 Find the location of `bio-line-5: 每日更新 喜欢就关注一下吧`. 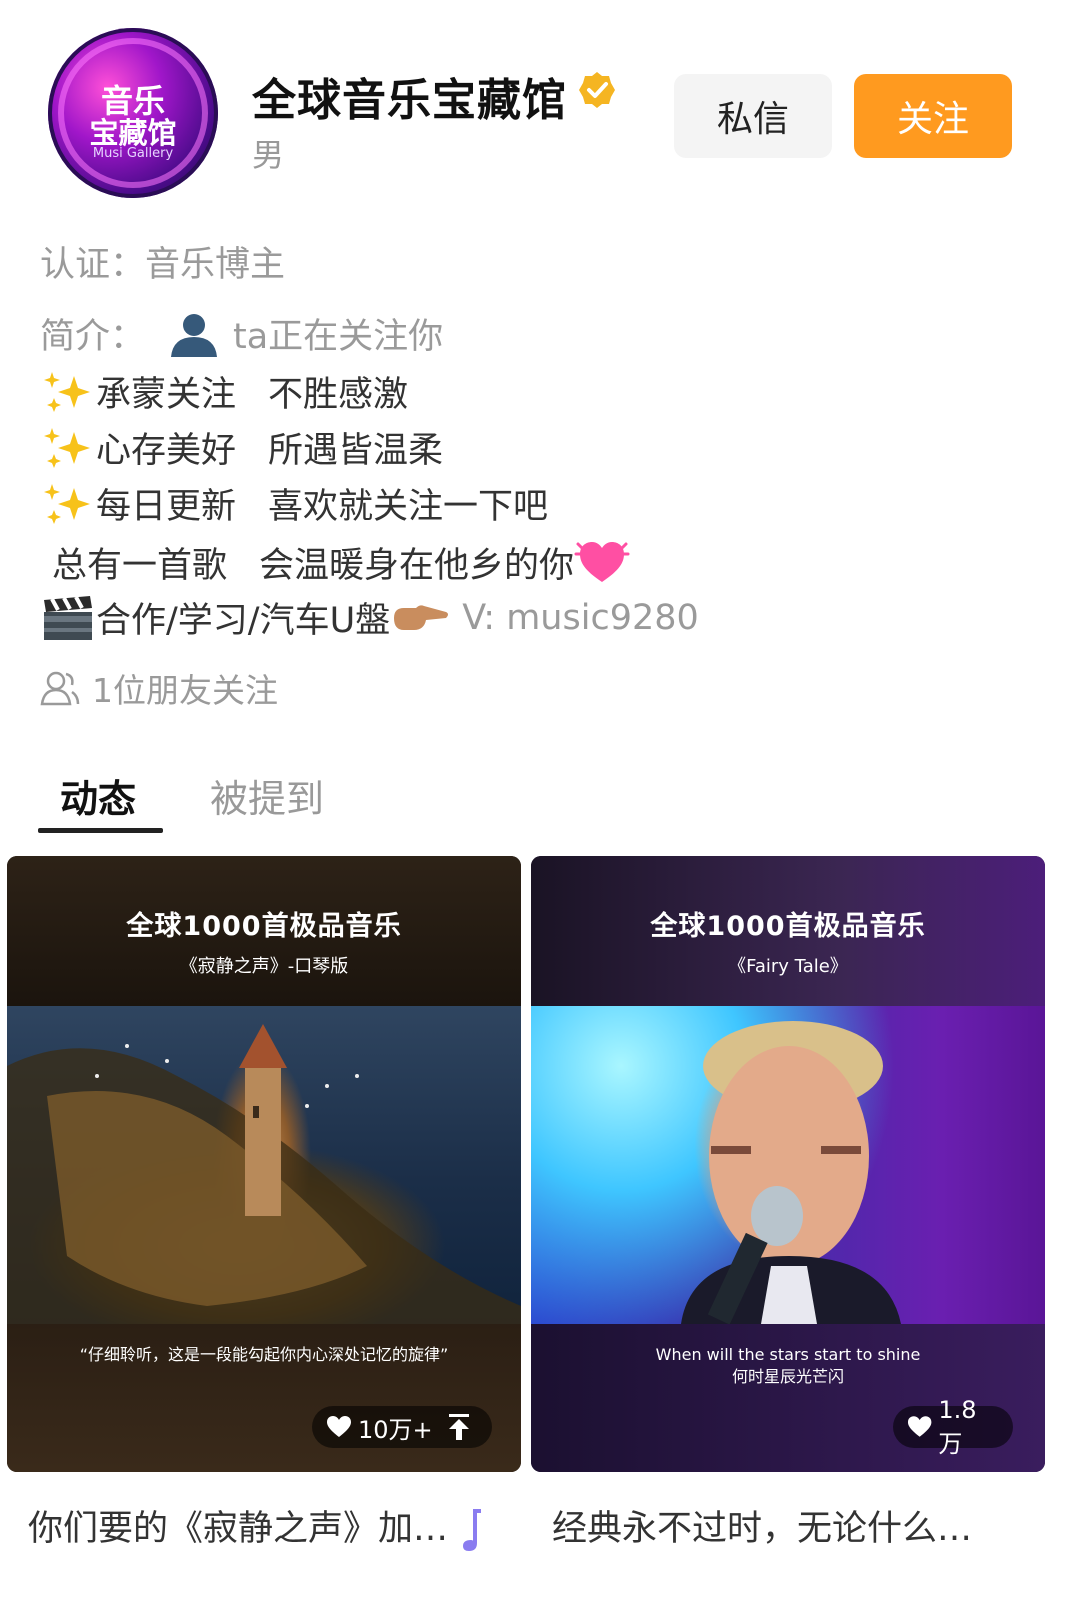

bio-line-5: 每日更新 喜欢就关注一下吧 is located at coordinates (294, 503).